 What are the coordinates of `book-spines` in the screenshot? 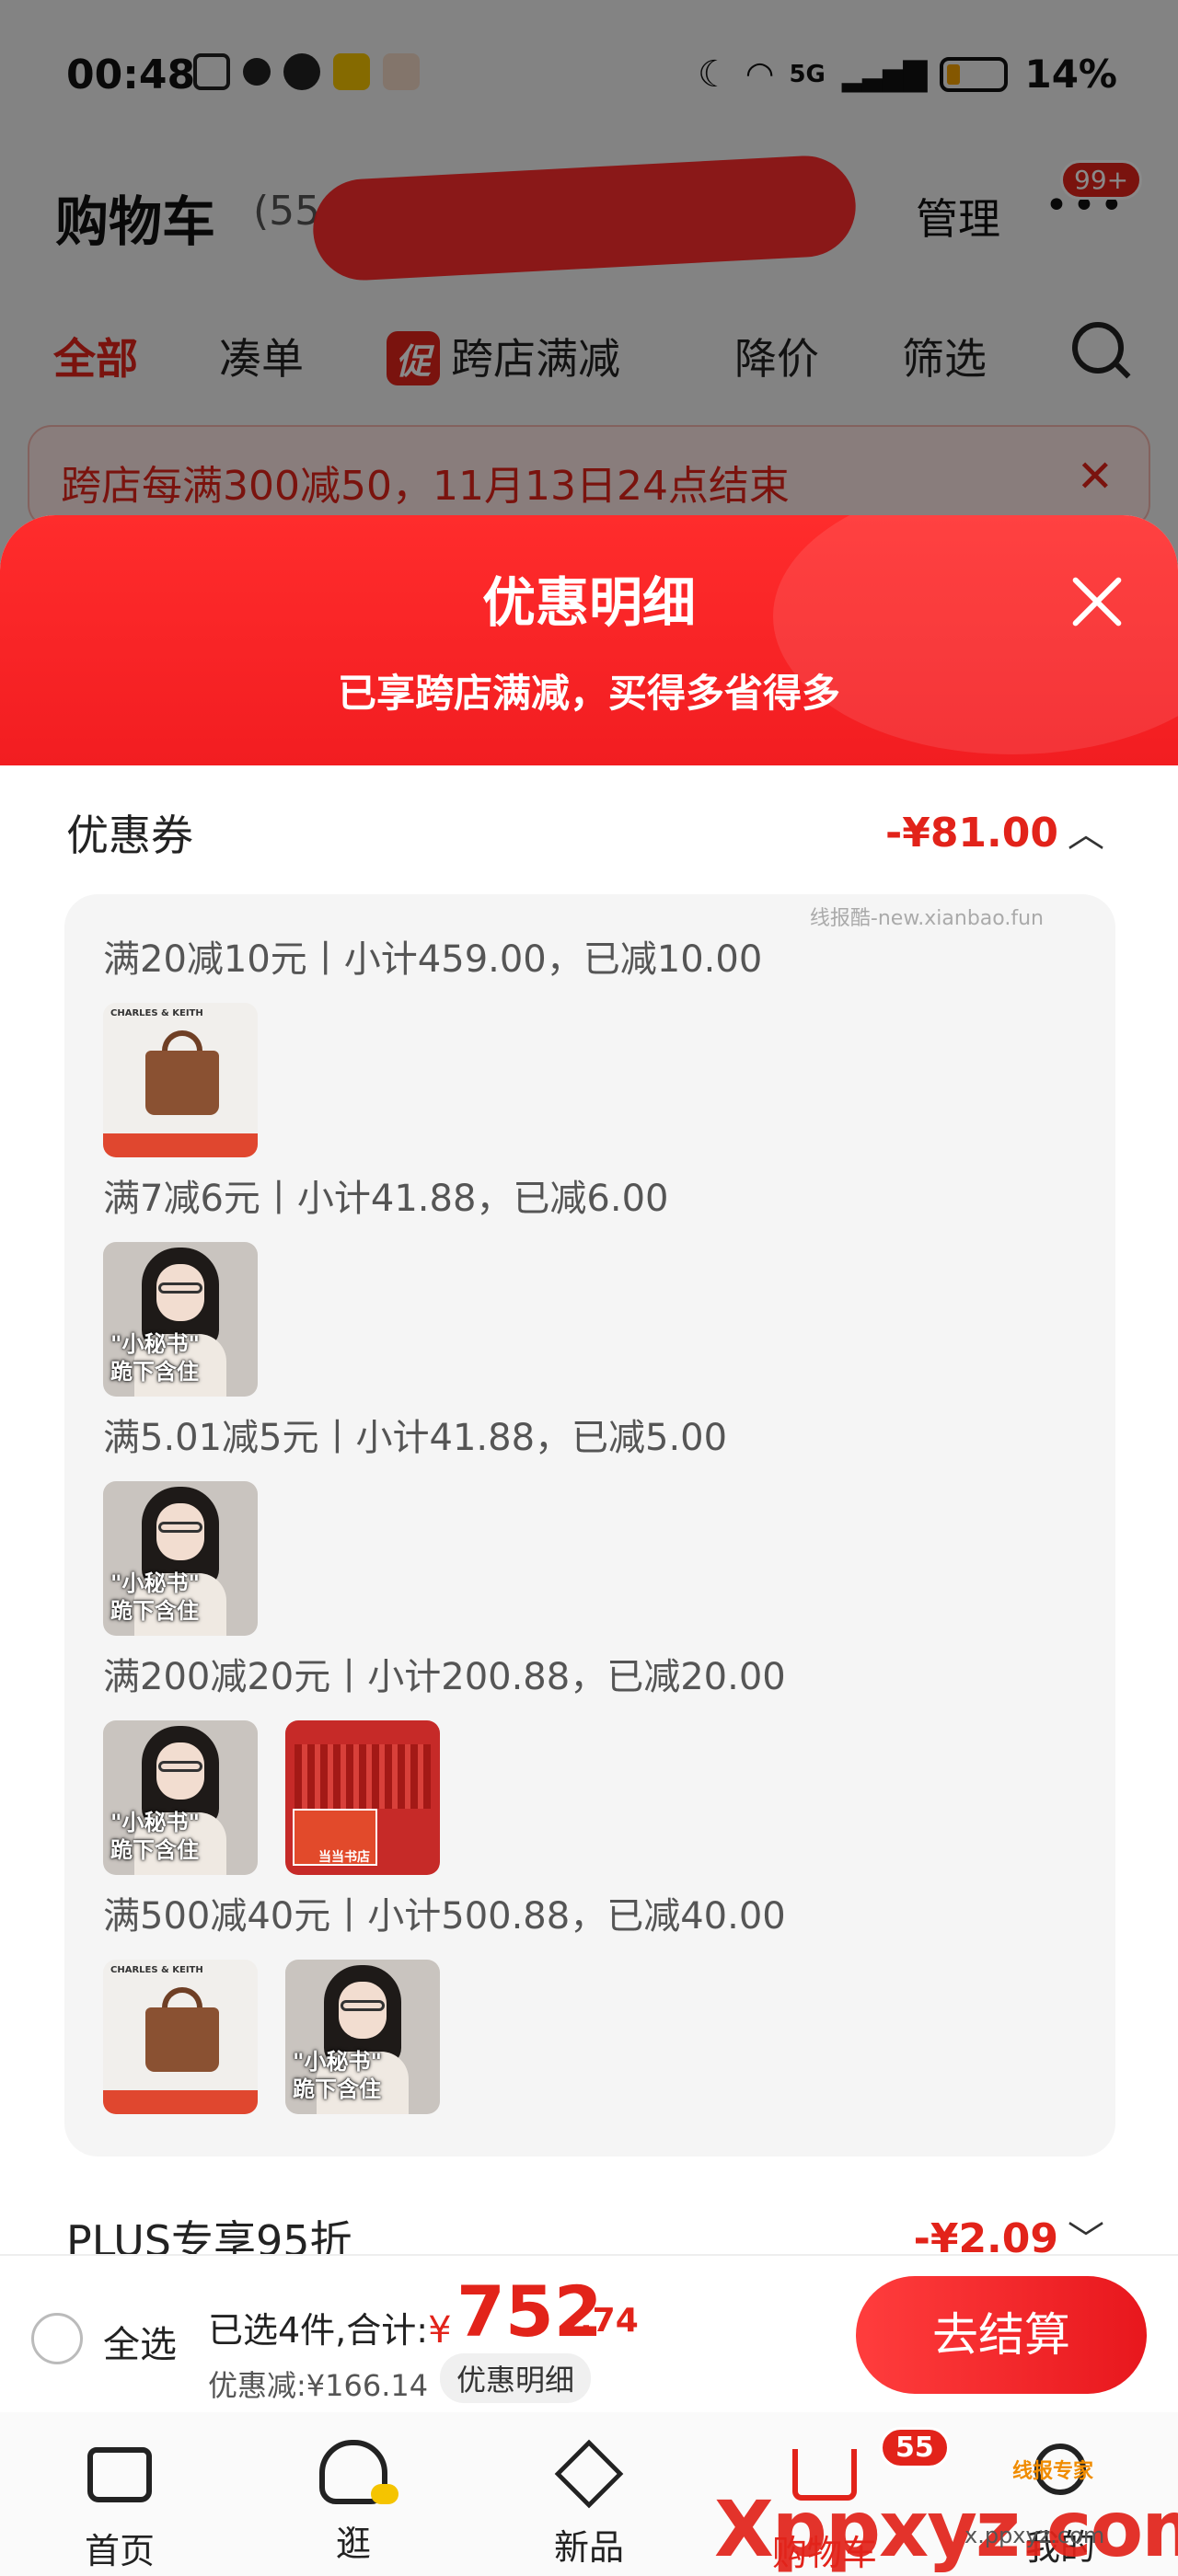 It's located at (362, 1776).